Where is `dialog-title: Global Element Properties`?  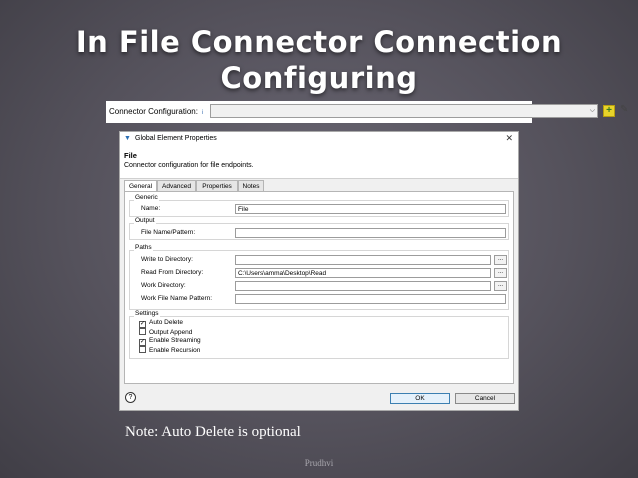 dialog-title: Global Element Properties is located at coordinates (176, 138).